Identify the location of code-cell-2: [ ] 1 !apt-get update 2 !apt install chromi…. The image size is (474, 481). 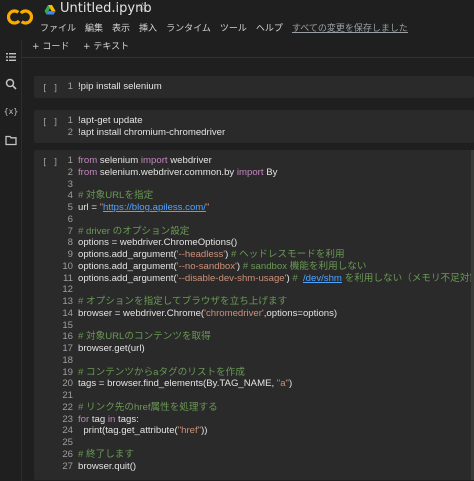
(254, 126).